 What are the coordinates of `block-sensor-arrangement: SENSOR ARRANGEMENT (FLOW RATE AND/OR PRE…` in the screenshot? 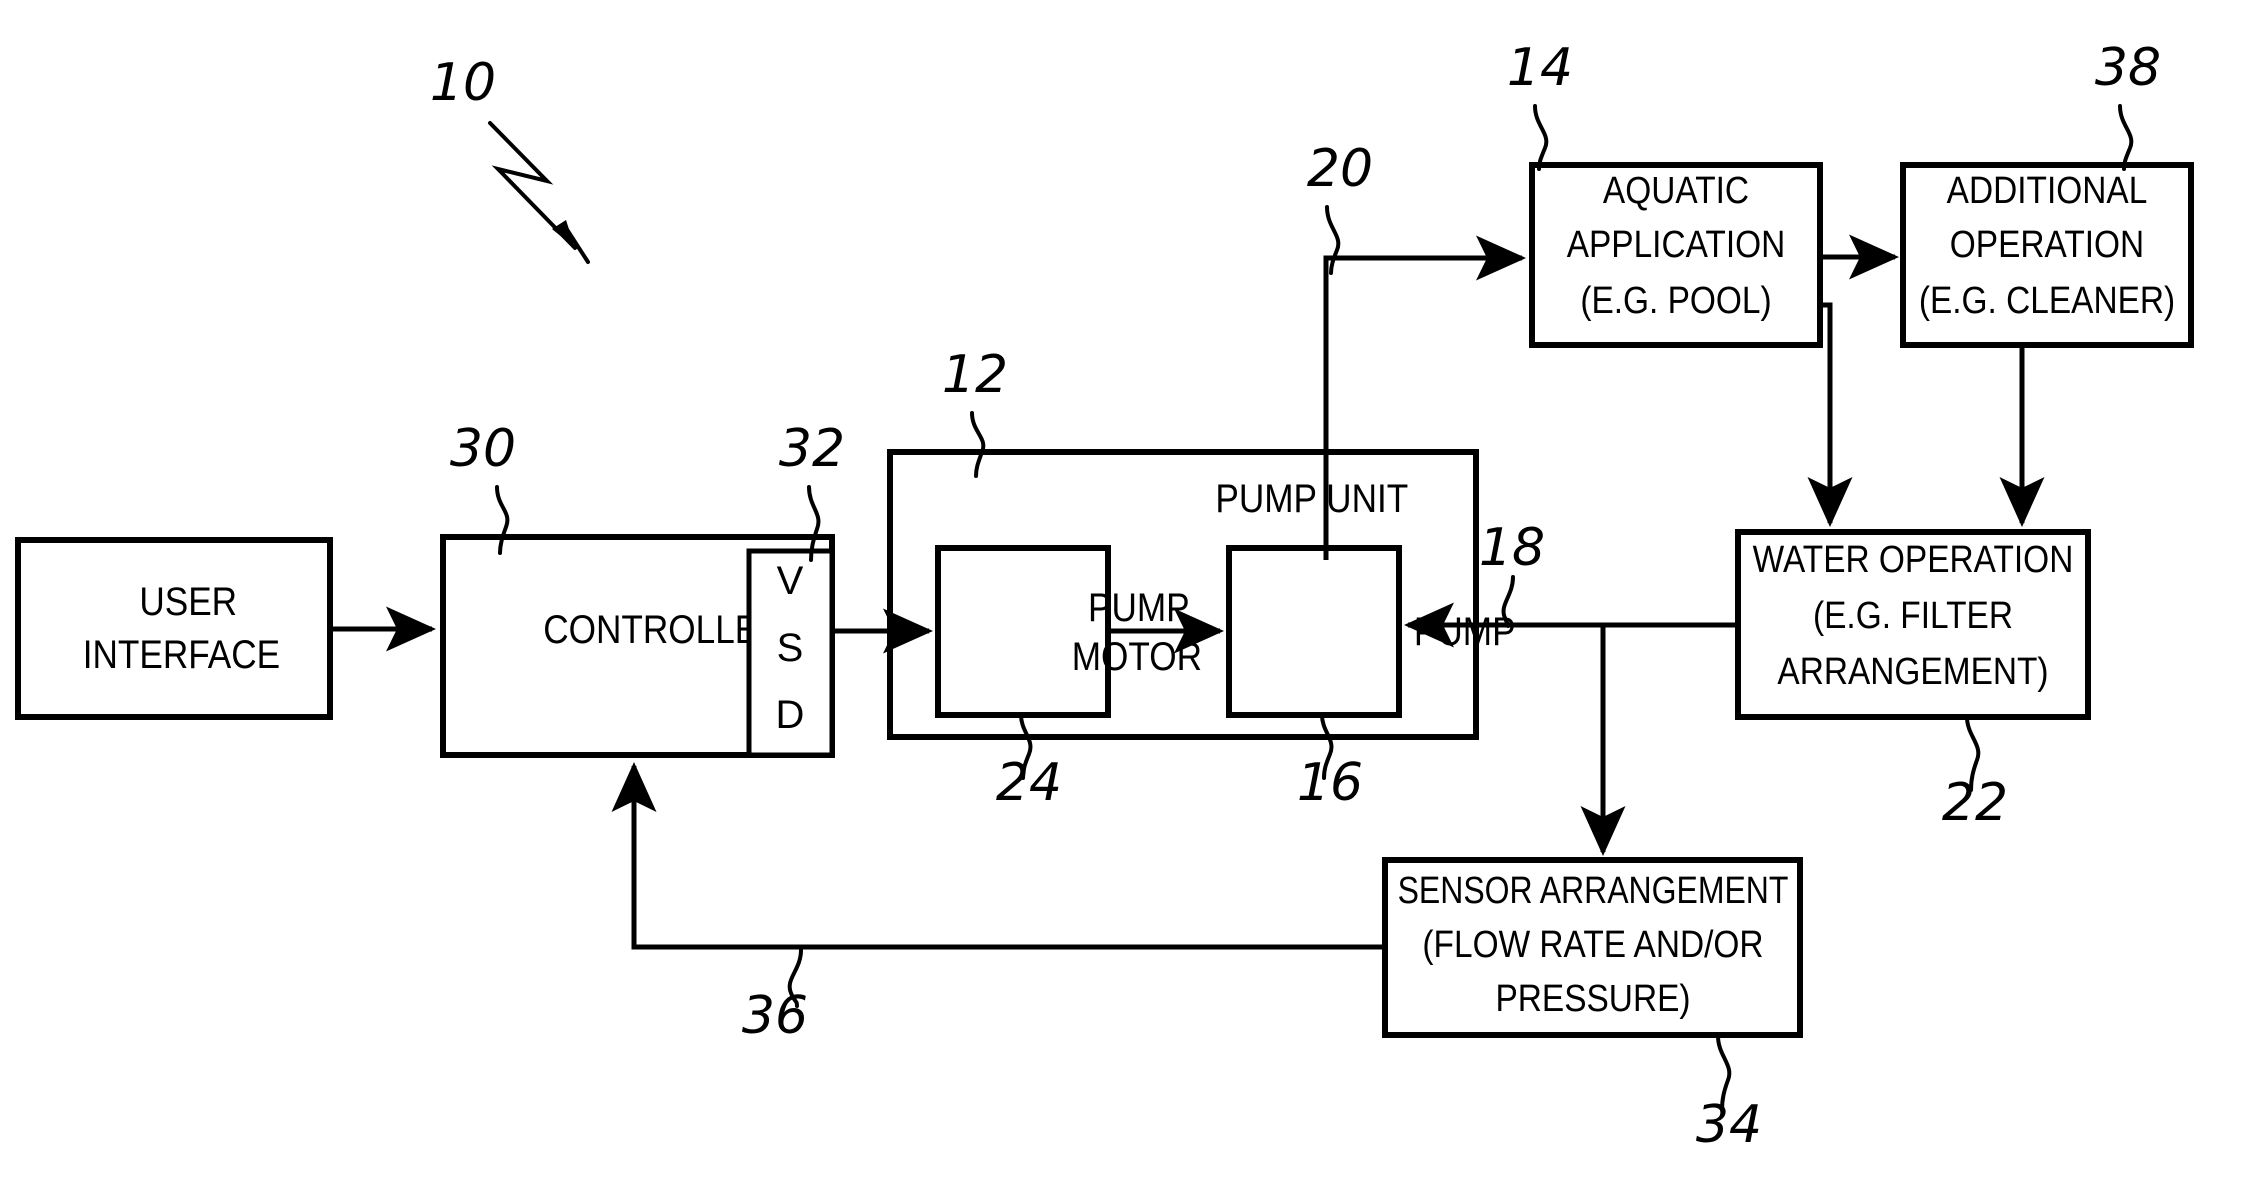 It's located at (1592, 947).